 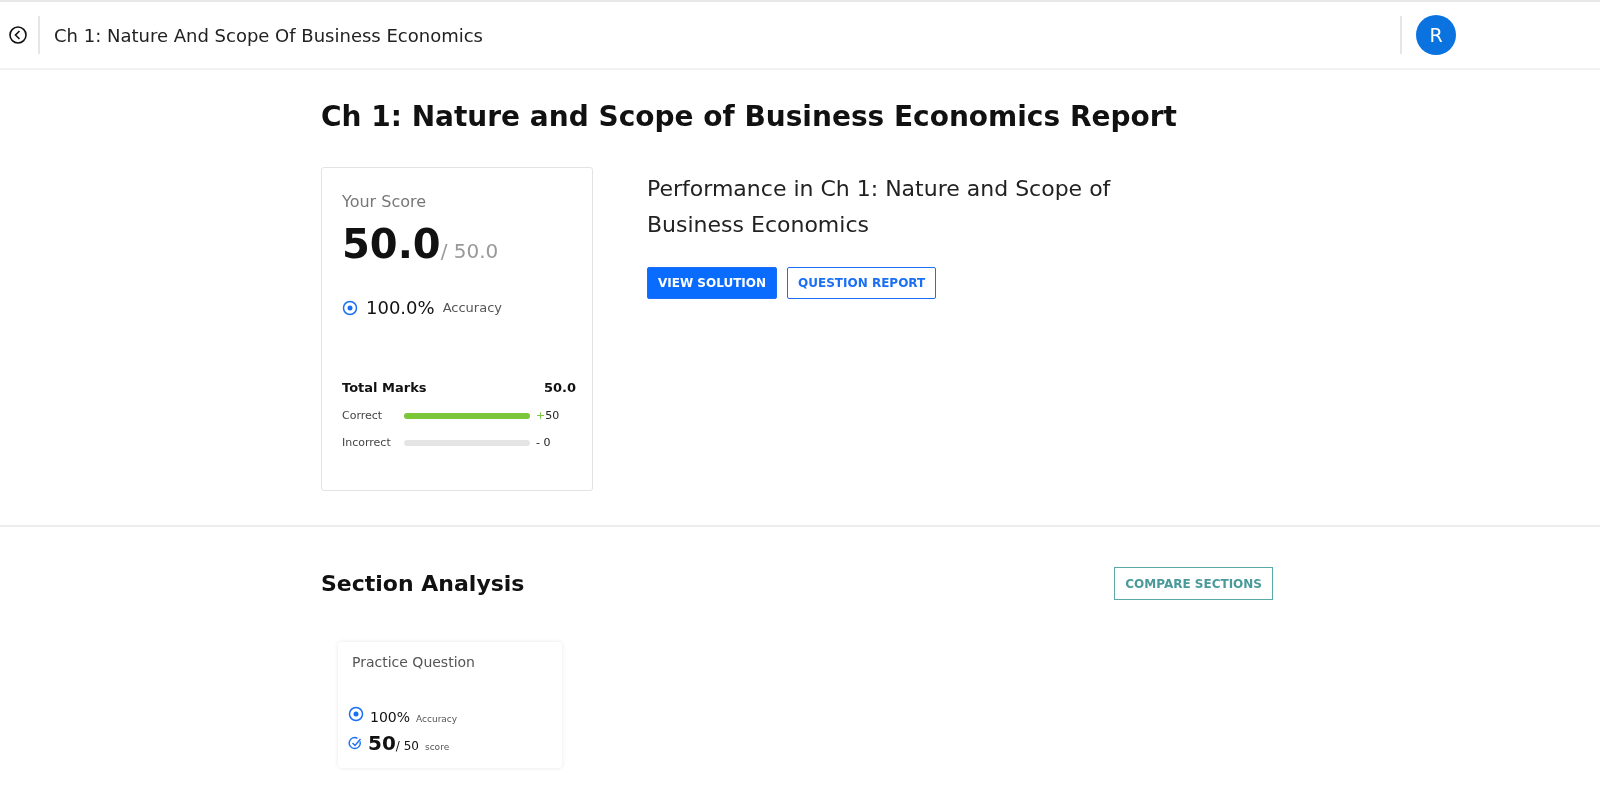 What do you see at coordinates (423, 583) in the screenshot?
I see `section-heading: Section Analysis` at bounding box center [423, 583].